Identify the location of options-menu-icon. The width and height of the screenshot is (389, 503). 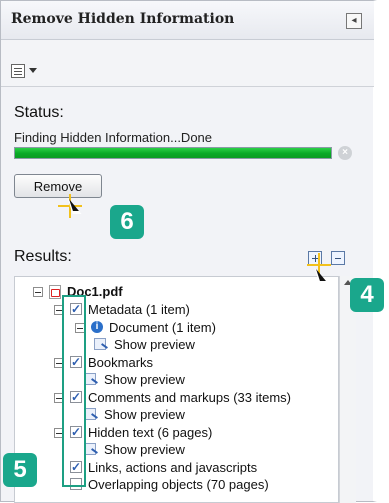
(18, 71).